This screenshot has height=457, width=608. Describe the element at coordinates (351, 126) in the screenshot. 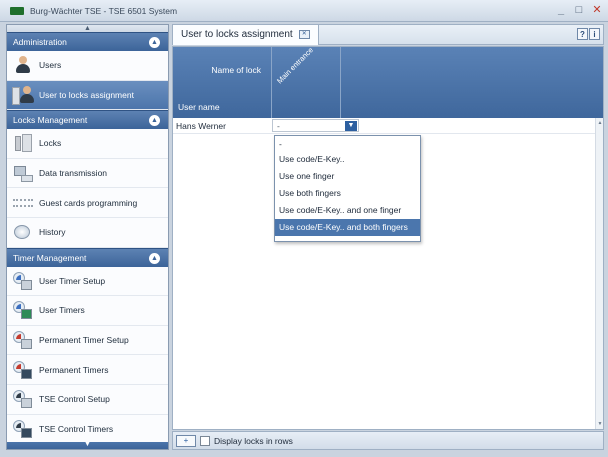

I see `chevron-down-icon: ▼` at that location.